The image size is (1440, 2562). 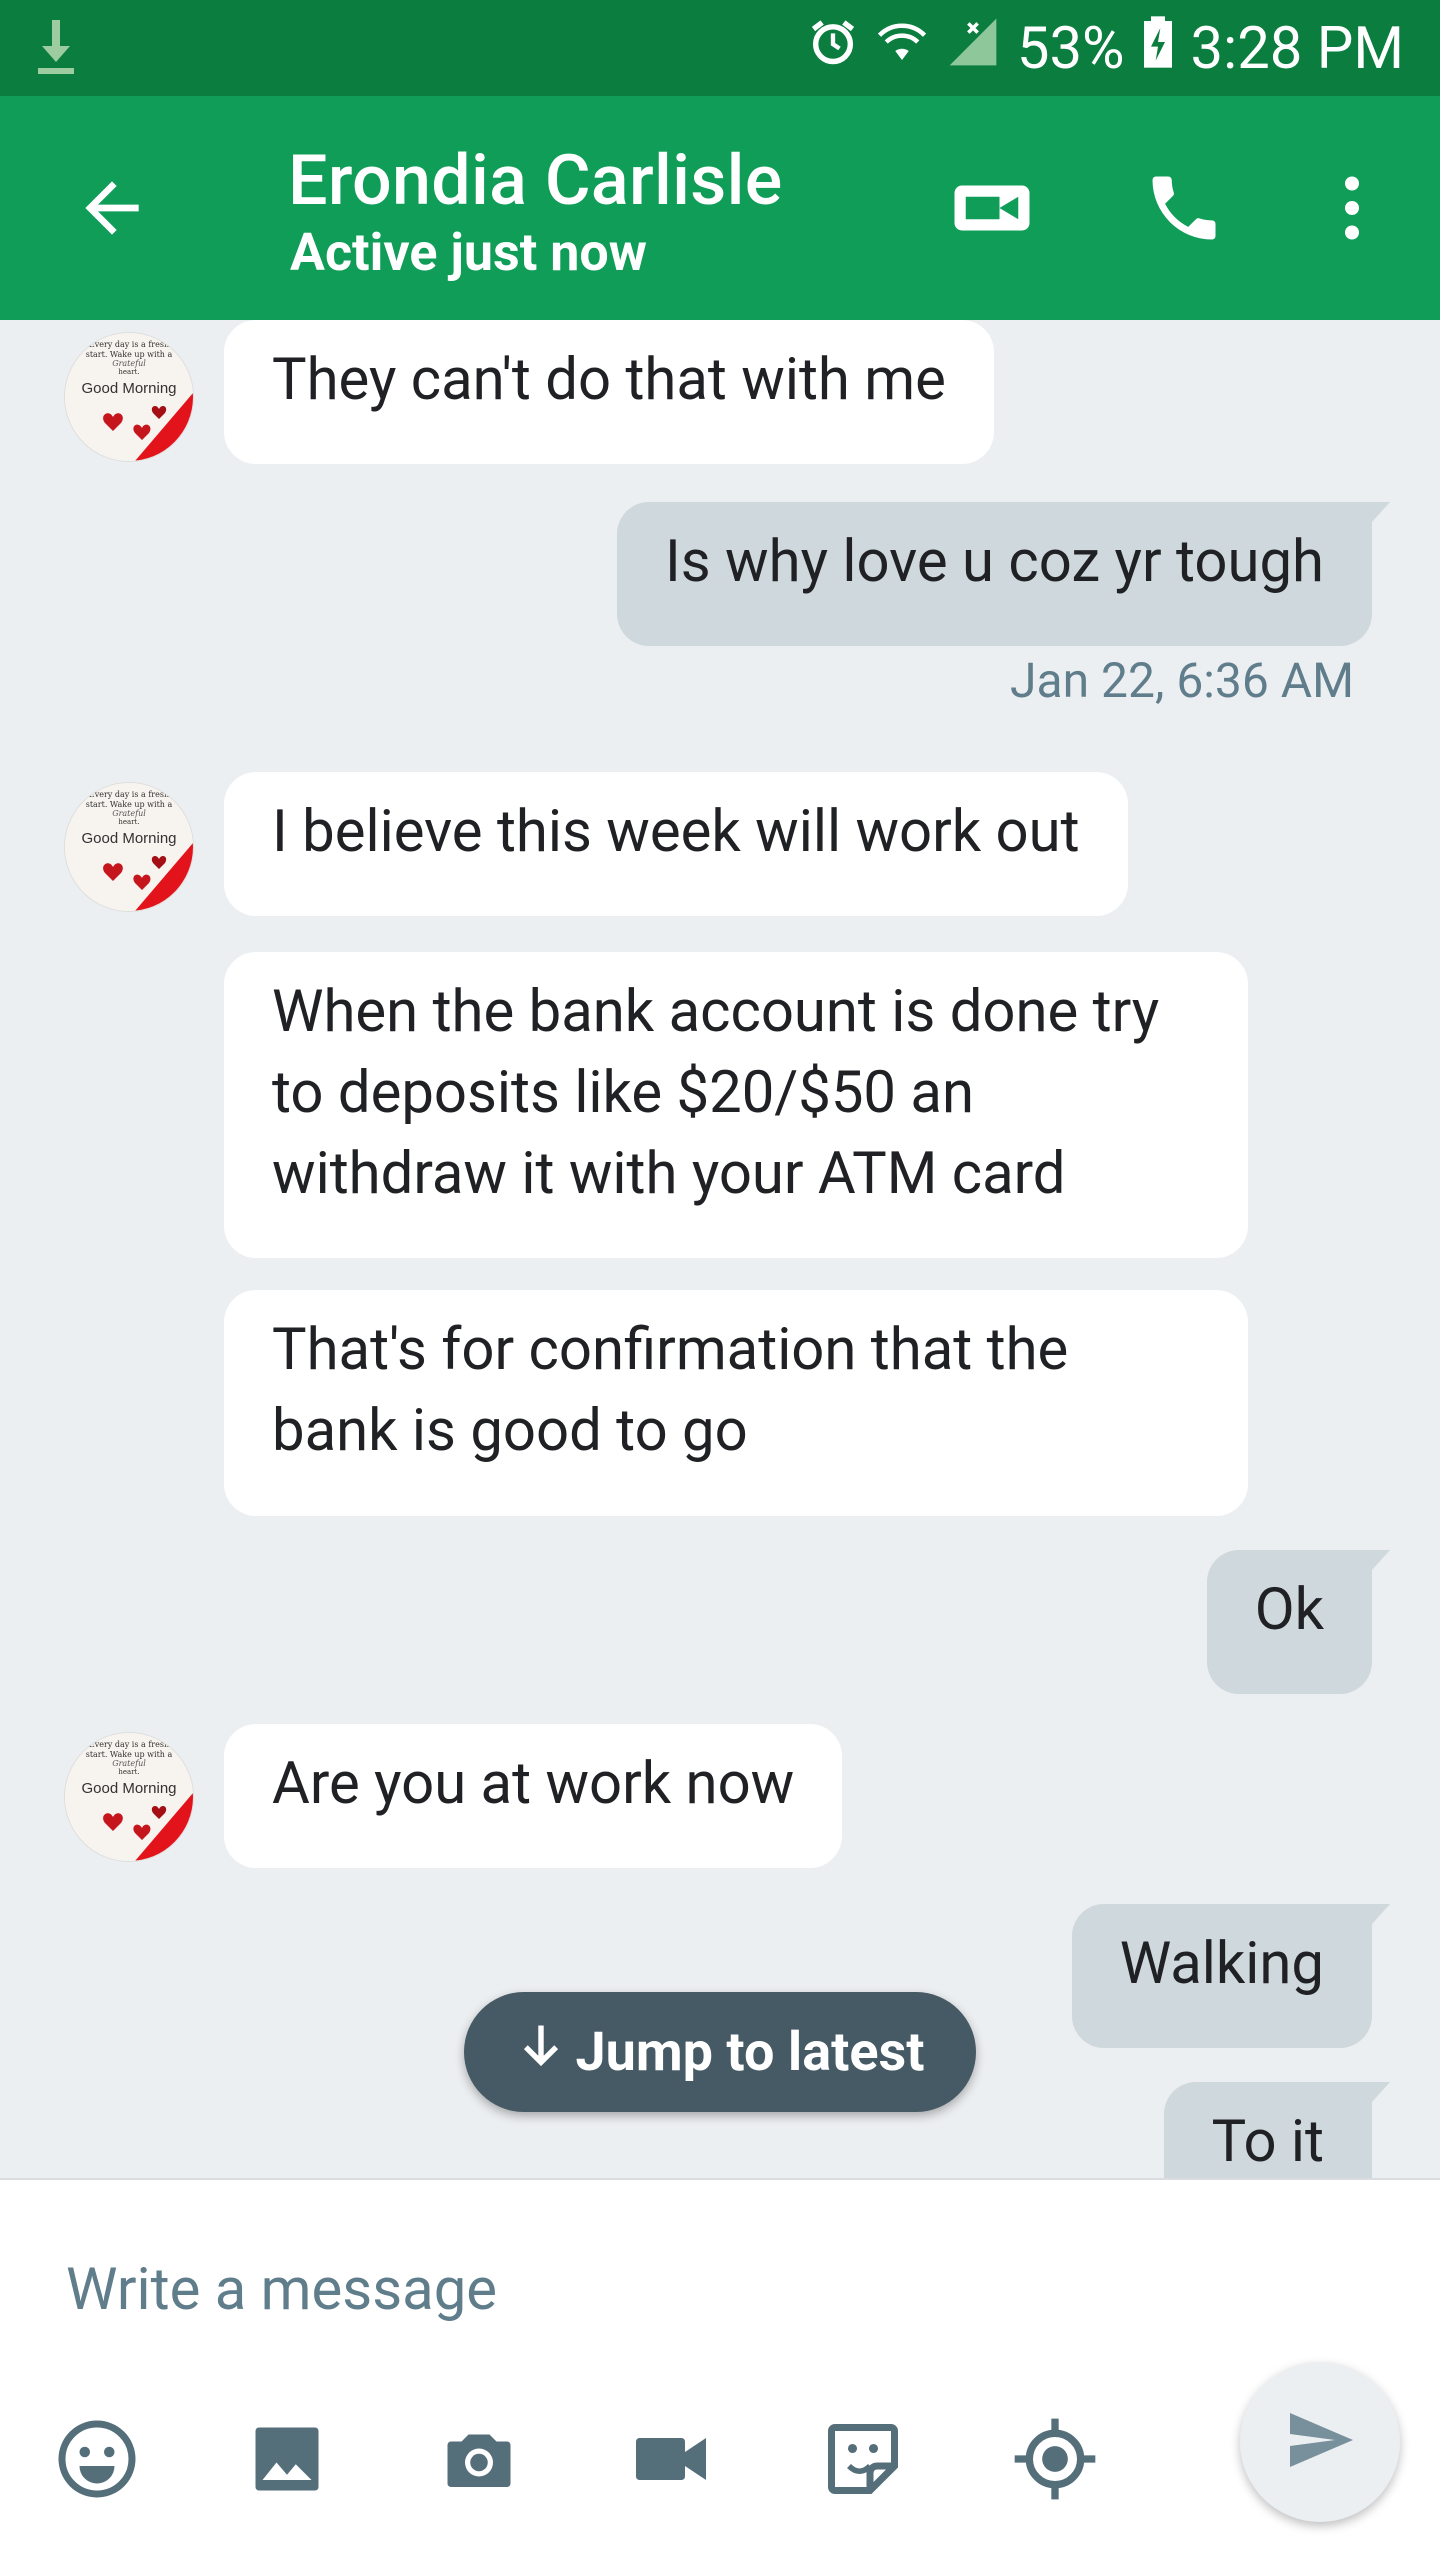 What do you see at coordinates (902, 49) in the screenshot?
I see `wifi-icon` at bounding box center [902, 49].